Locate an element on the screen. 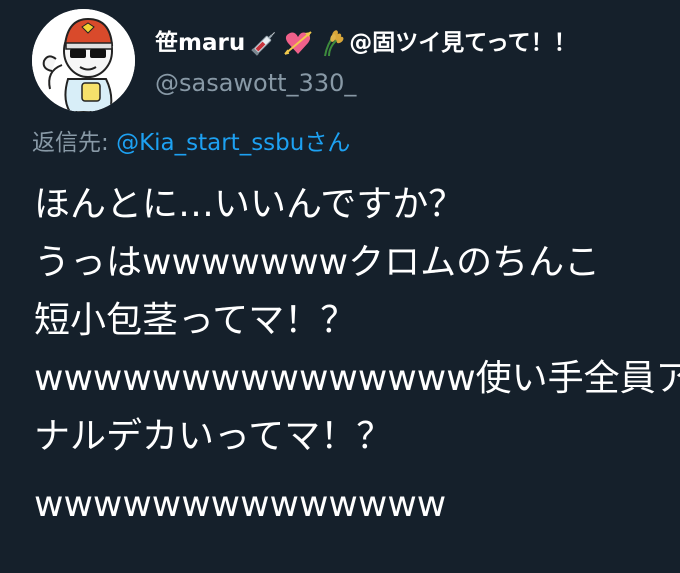 The image size is (680, 573). display-name: 笹maru is located at coordinates (200, 43).